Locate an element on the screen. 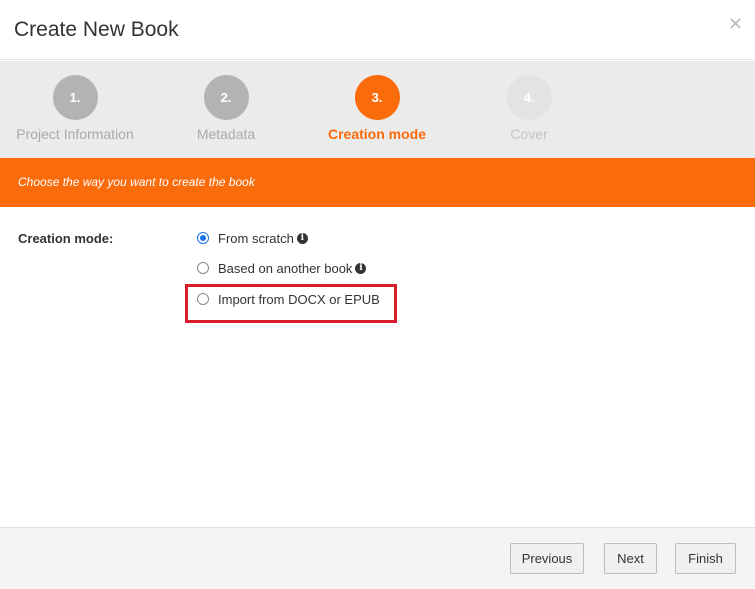  creation-mode-label: Creation mode: is located at coordinates (66, 238).